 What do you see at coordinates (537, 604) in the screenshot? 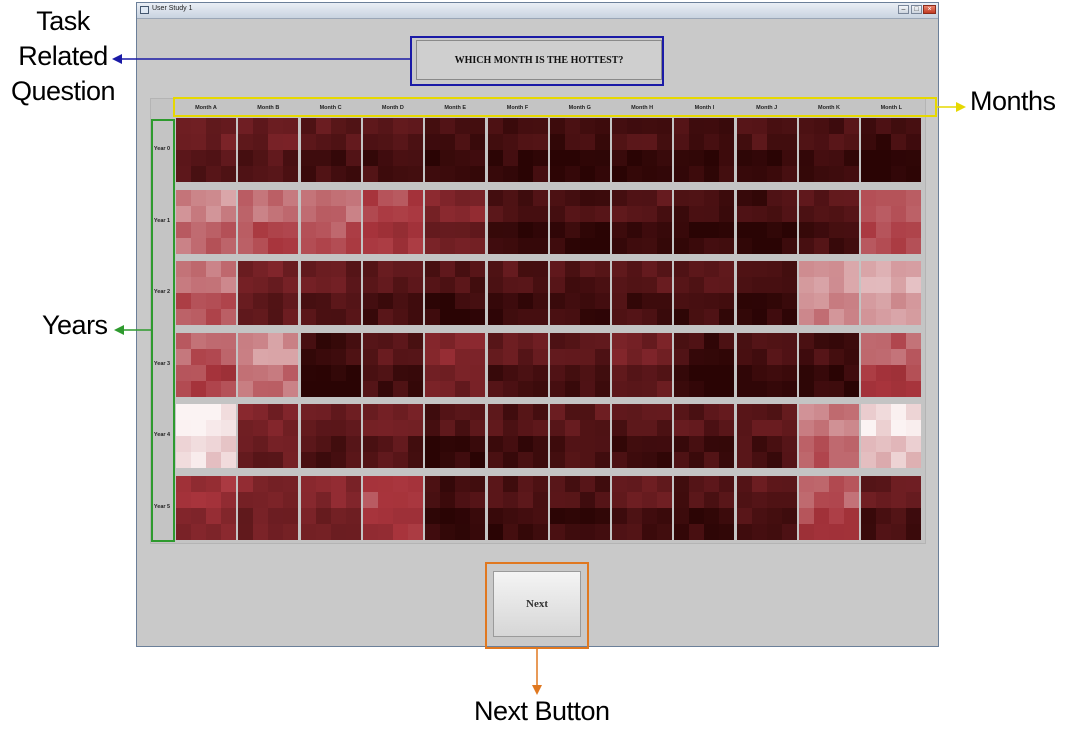
I see `next-button: Next` at bounding box center [537, 604].